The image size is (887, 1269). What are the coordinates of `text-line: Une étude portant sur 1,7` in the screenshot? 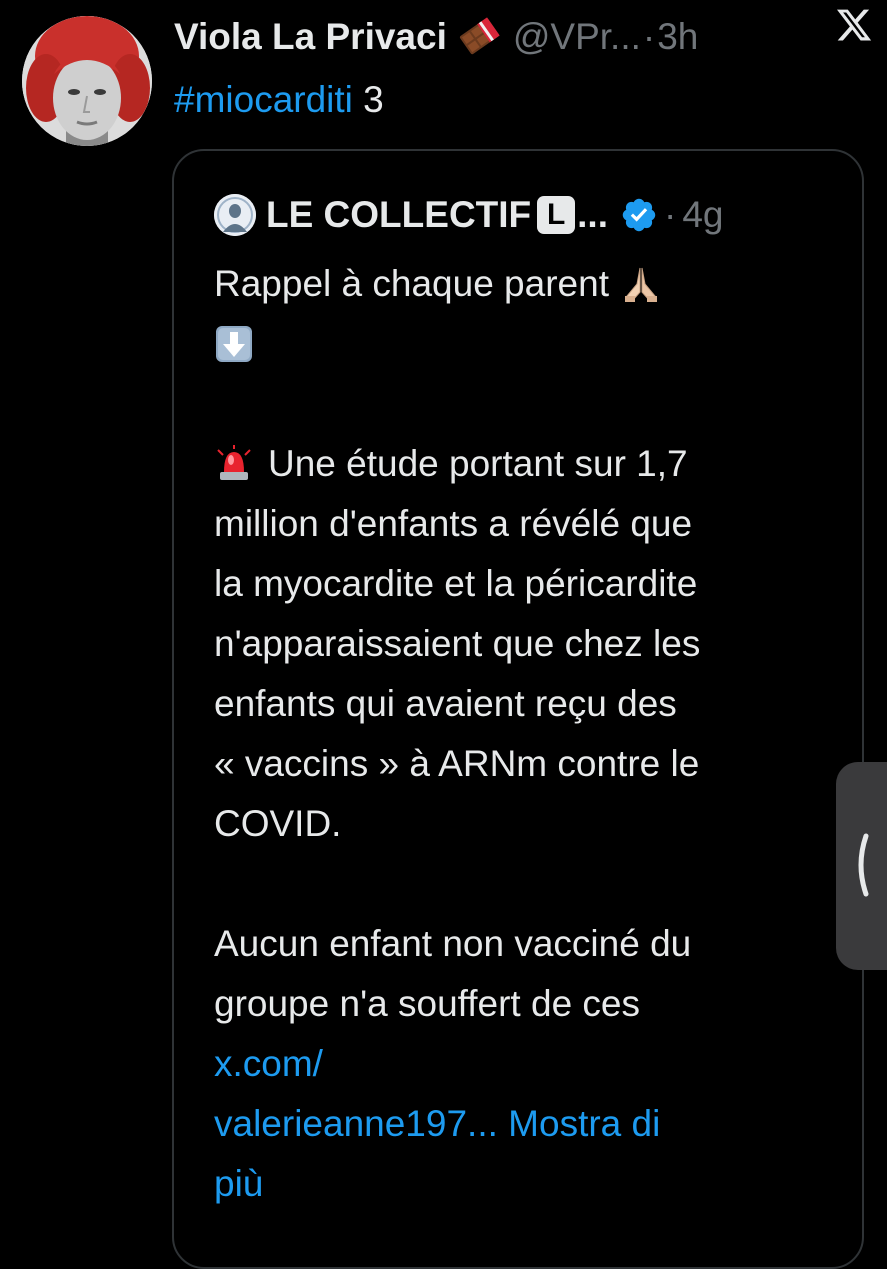 It's located at (529, 464).